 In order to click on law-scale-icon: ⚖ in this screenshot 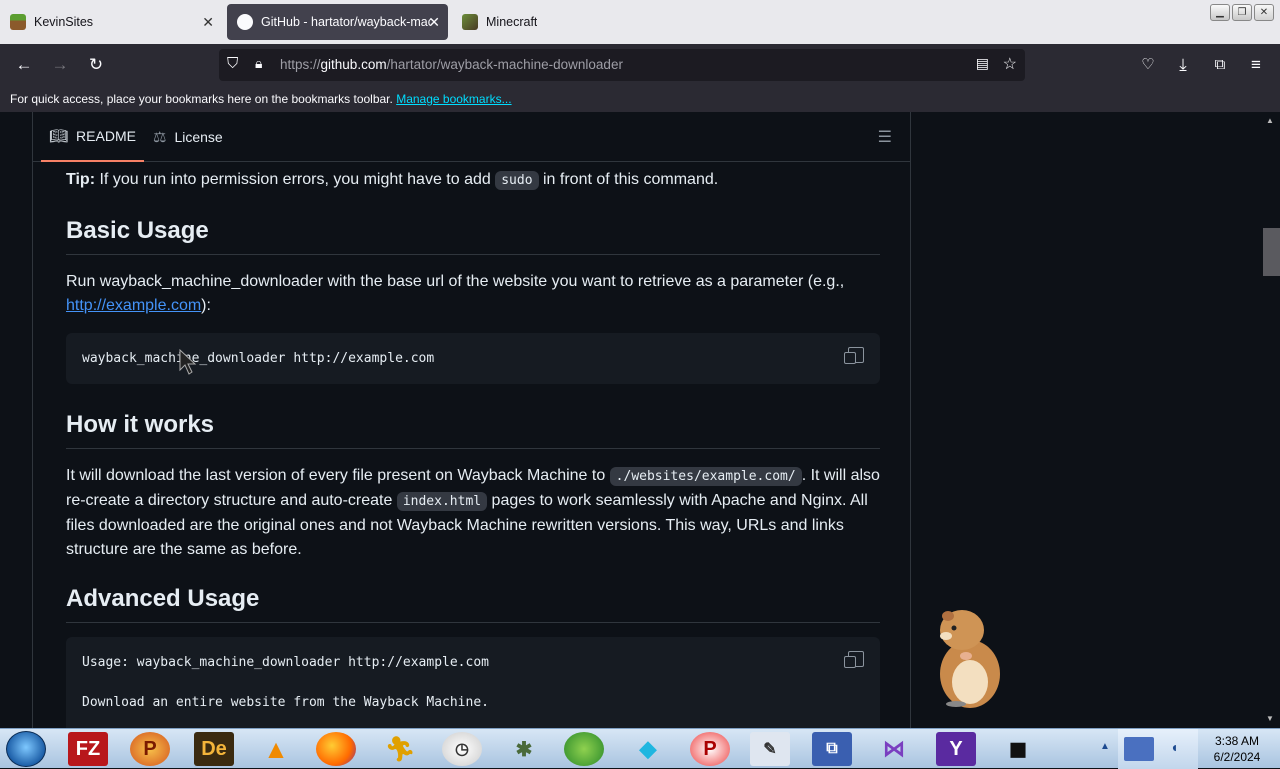, I will do `click(160, 137)`.